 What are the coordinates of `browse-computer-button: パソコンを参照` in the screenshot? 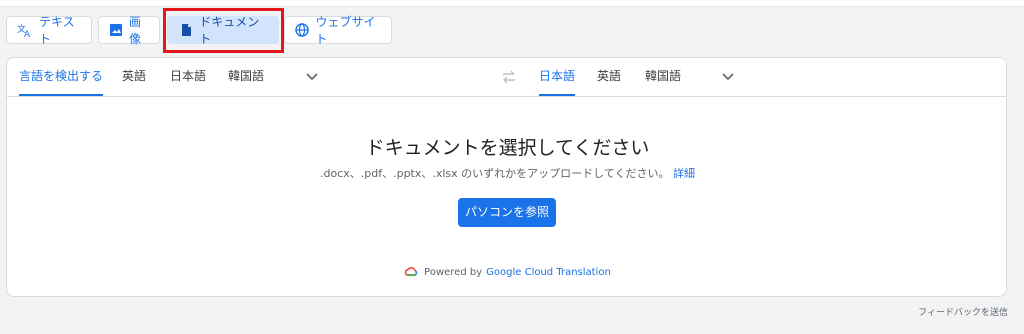 It's located at (507, 212).